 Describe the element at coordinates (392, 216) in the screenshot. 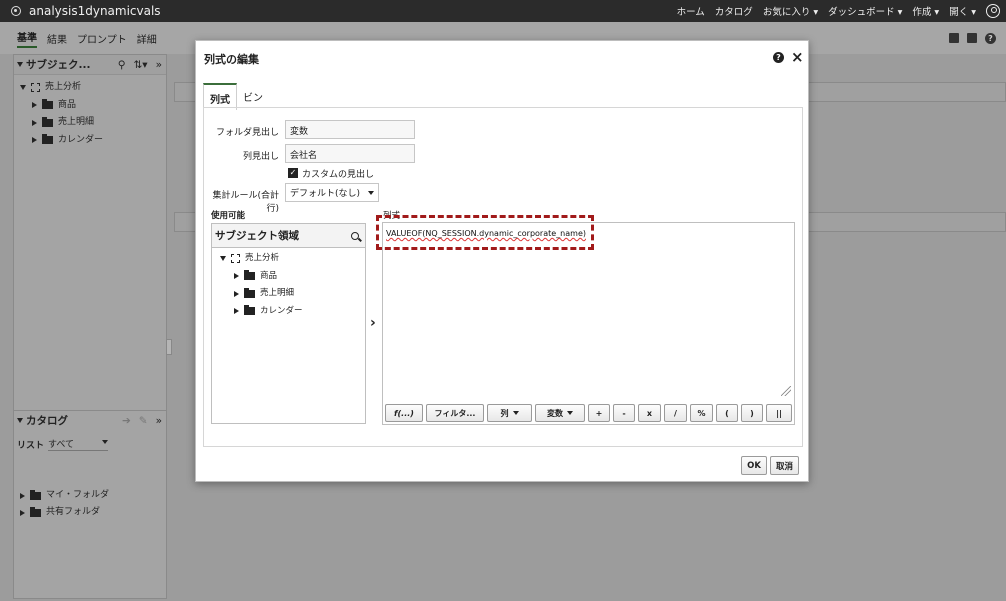

I see `expression-label: 列式` at that location.